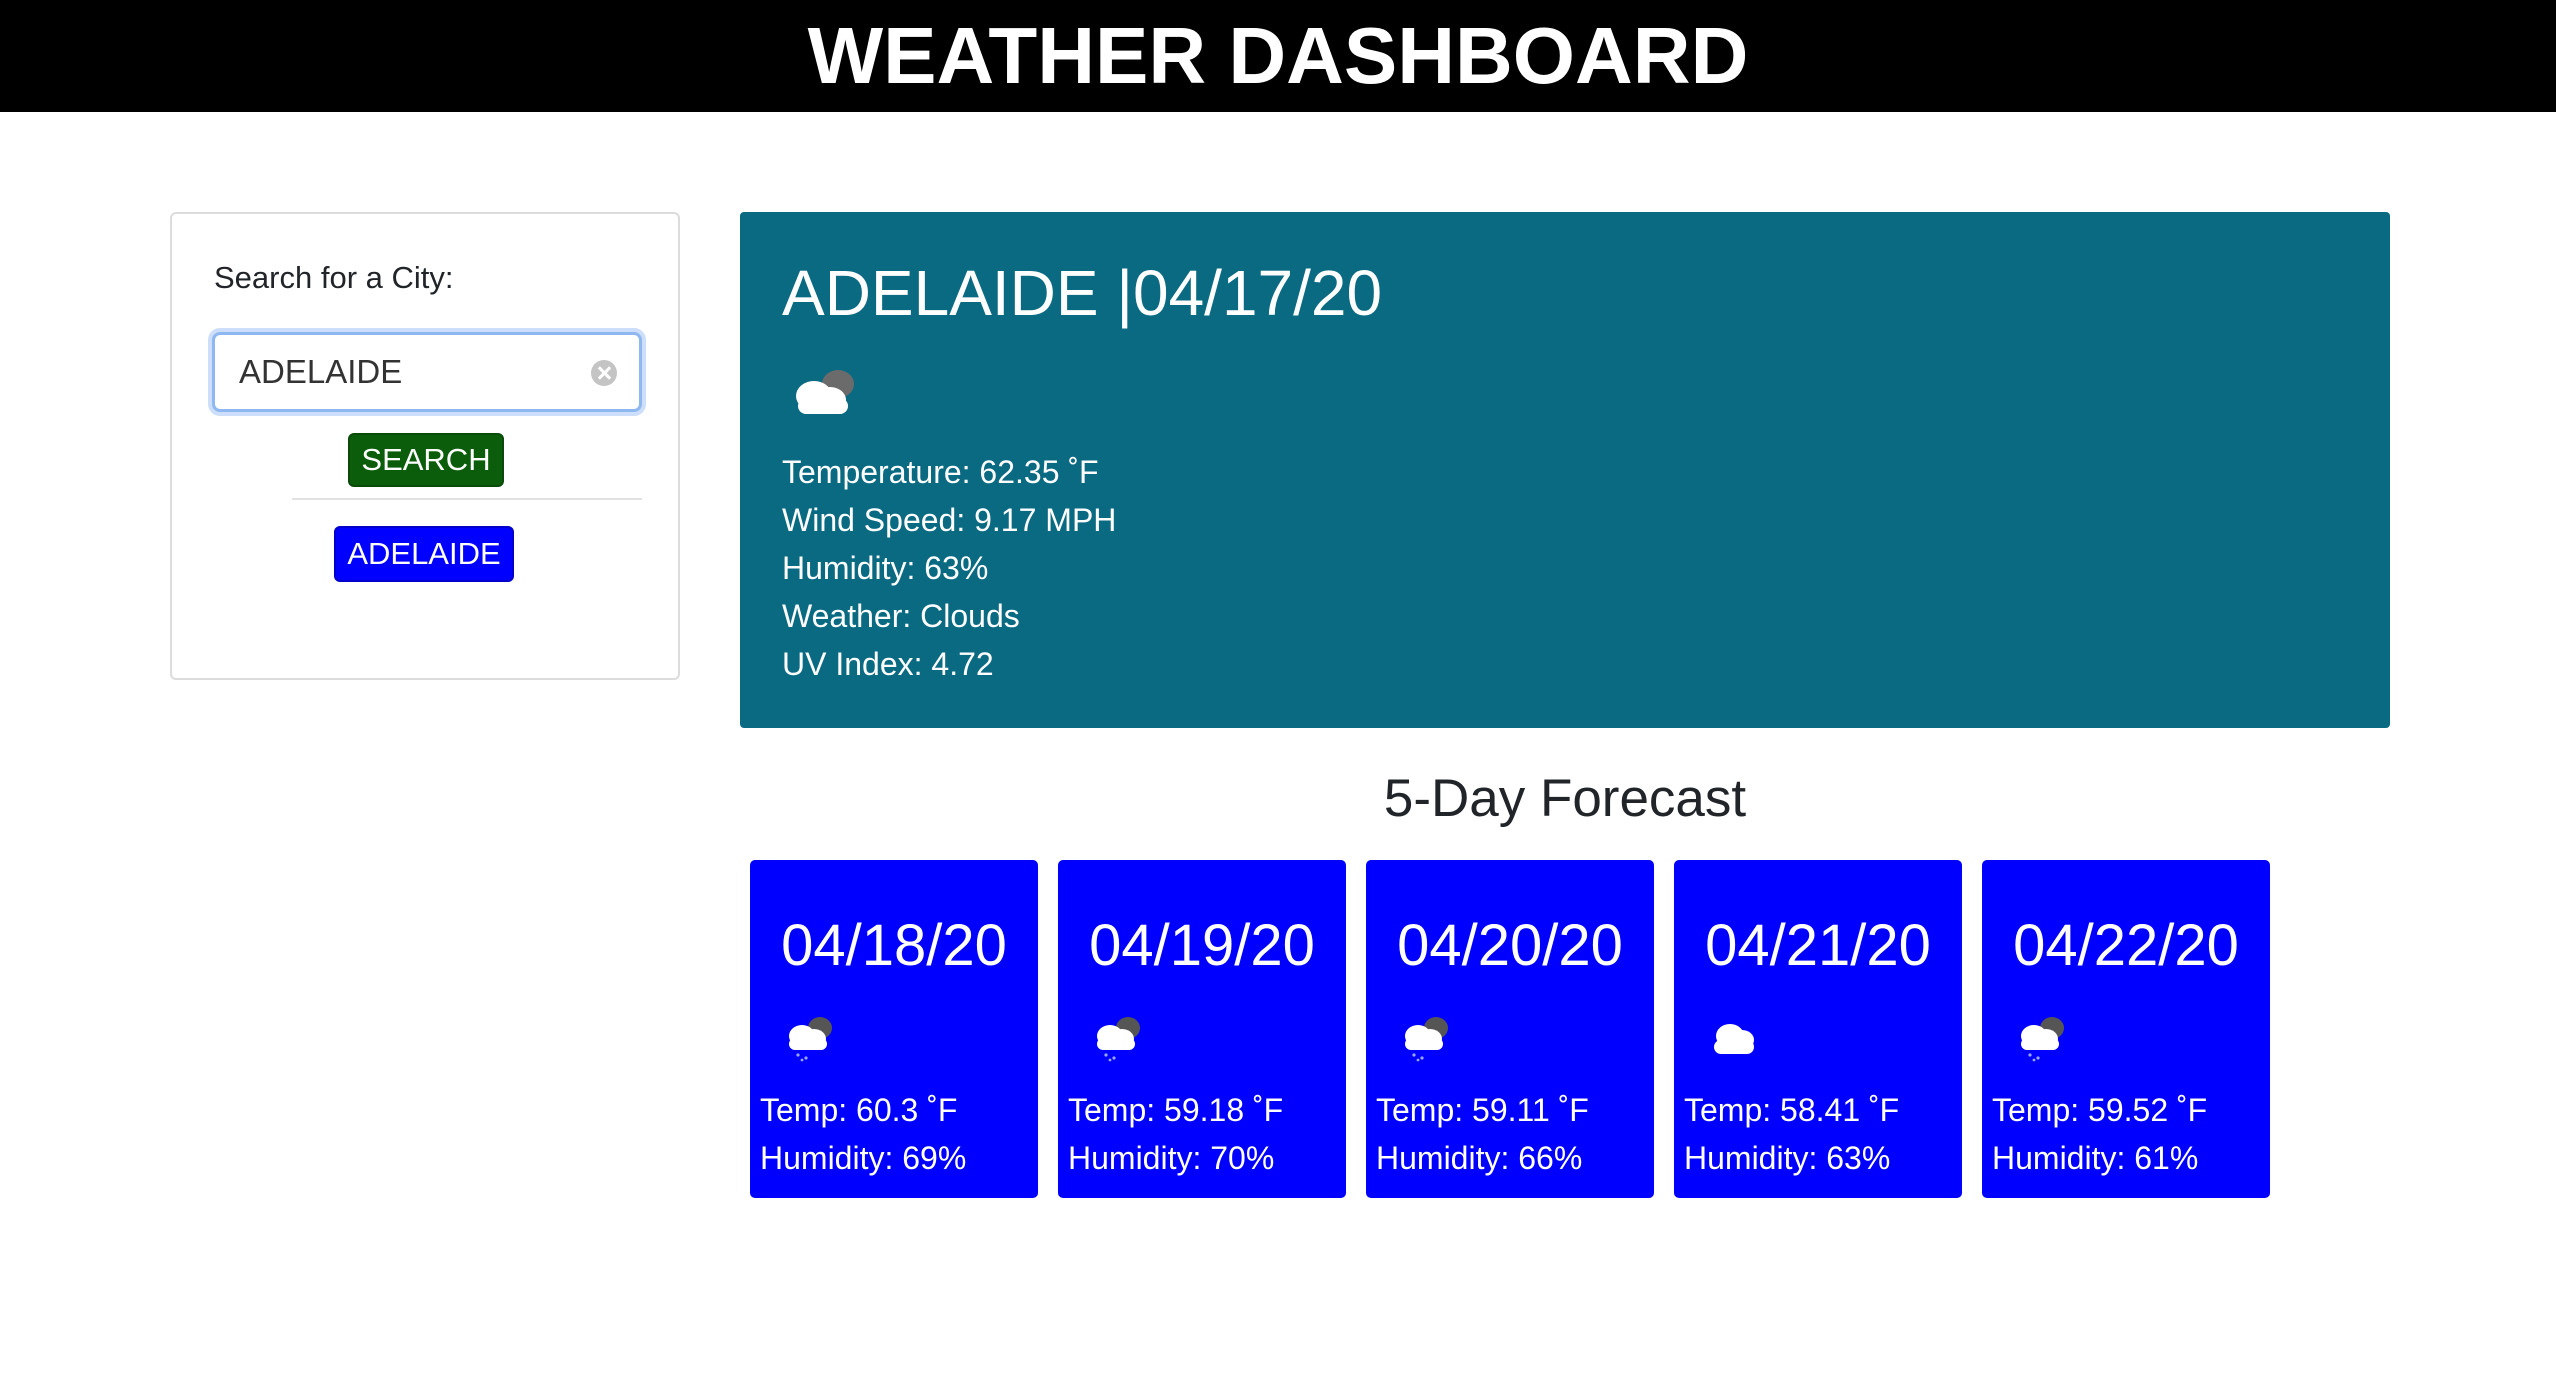 The height and width of the screenshot is (1392, 2556). I want to click on clear-icon, so click(604, 373).